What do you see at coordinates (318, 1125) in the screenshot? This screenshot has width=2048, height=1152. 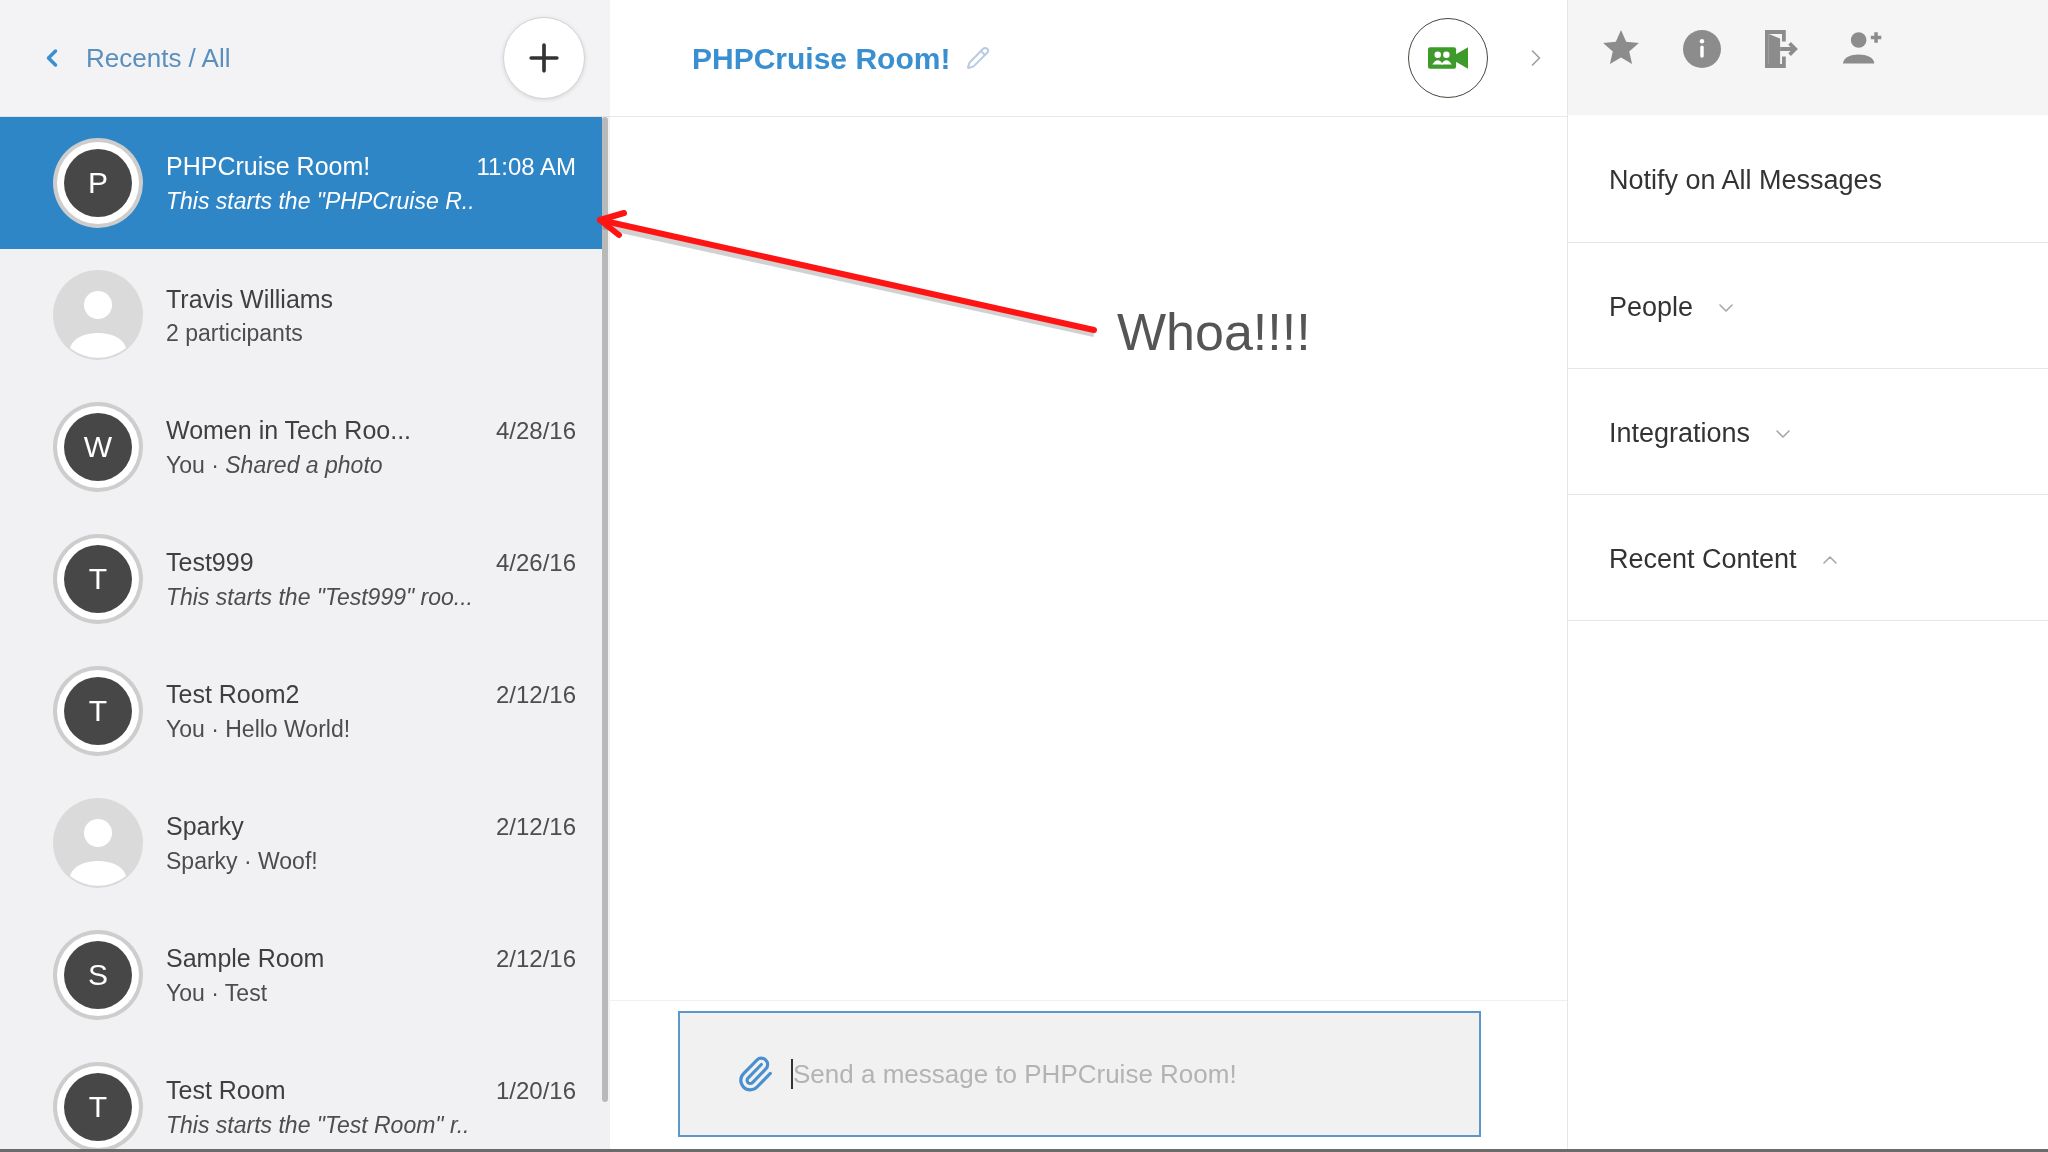 I see `conversation-preview: This starts the "Test Room" r..` at bounding box center [318, 1125].